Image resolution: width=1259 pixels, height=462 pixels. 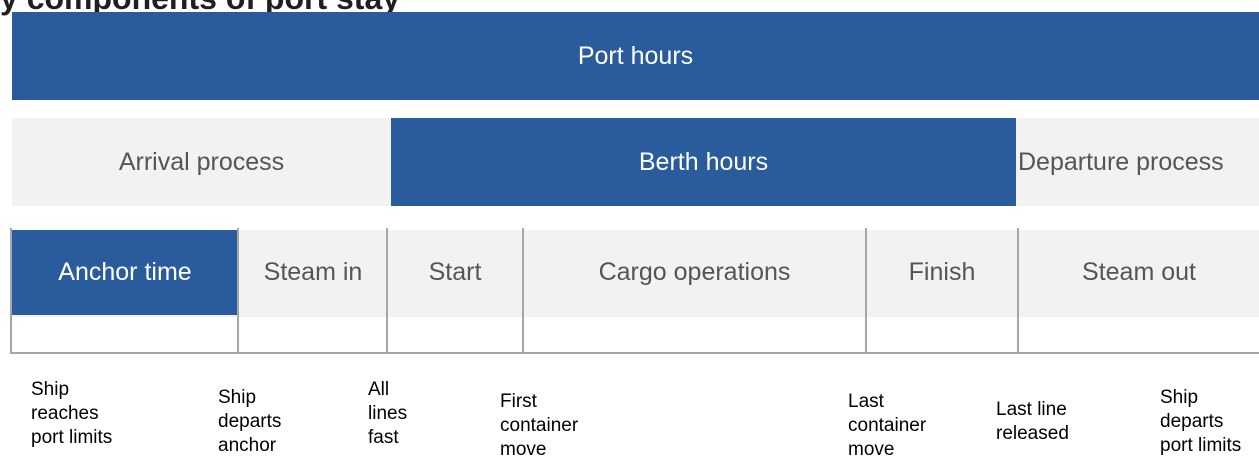 What do you see at coordinates (1032, 433) in the screenshot?
I see `event-line: released` at bounding box center [1032, 433].